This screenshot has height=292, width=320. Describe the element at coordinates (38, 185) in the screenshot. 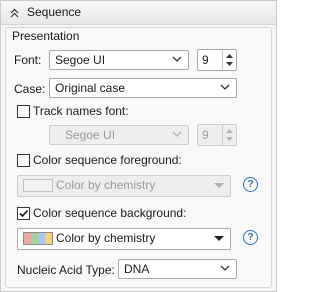

I see `color-swatch-empty` at that location.